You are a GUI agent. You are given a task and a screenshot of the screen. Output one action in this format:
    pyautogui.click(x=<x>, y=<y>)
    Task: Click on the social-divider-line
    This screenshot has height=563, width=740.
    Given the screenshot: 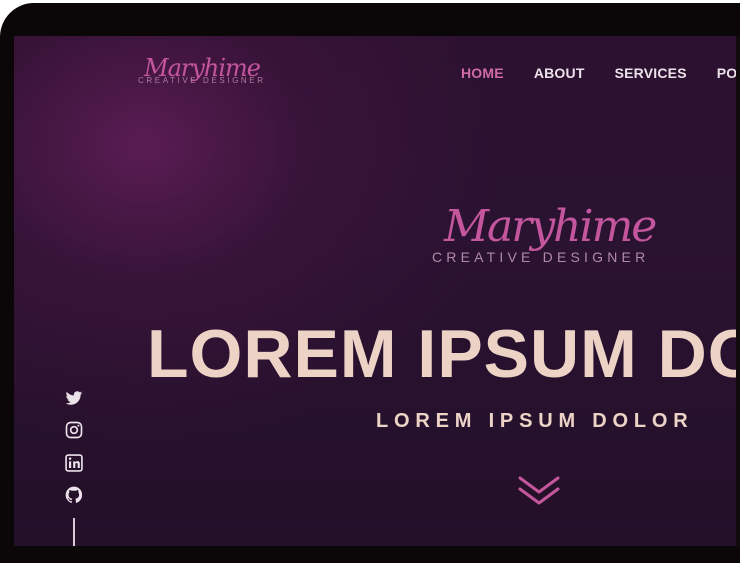 What is the action you would take?
    pyautogui.click(x=74, y=532)
    